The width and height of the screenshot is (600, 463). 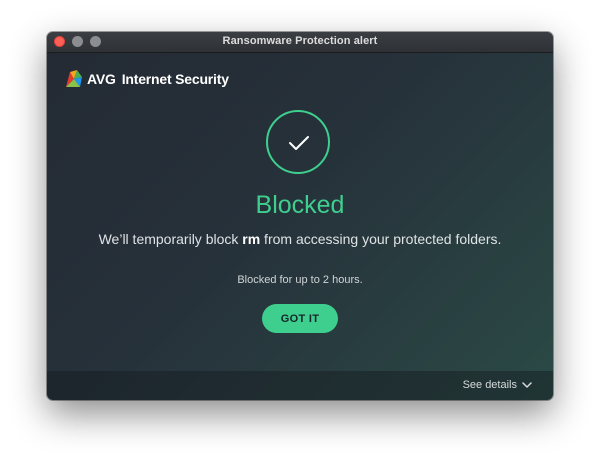 I want to click on blocked-status-icon, so click(x=298, y=142).